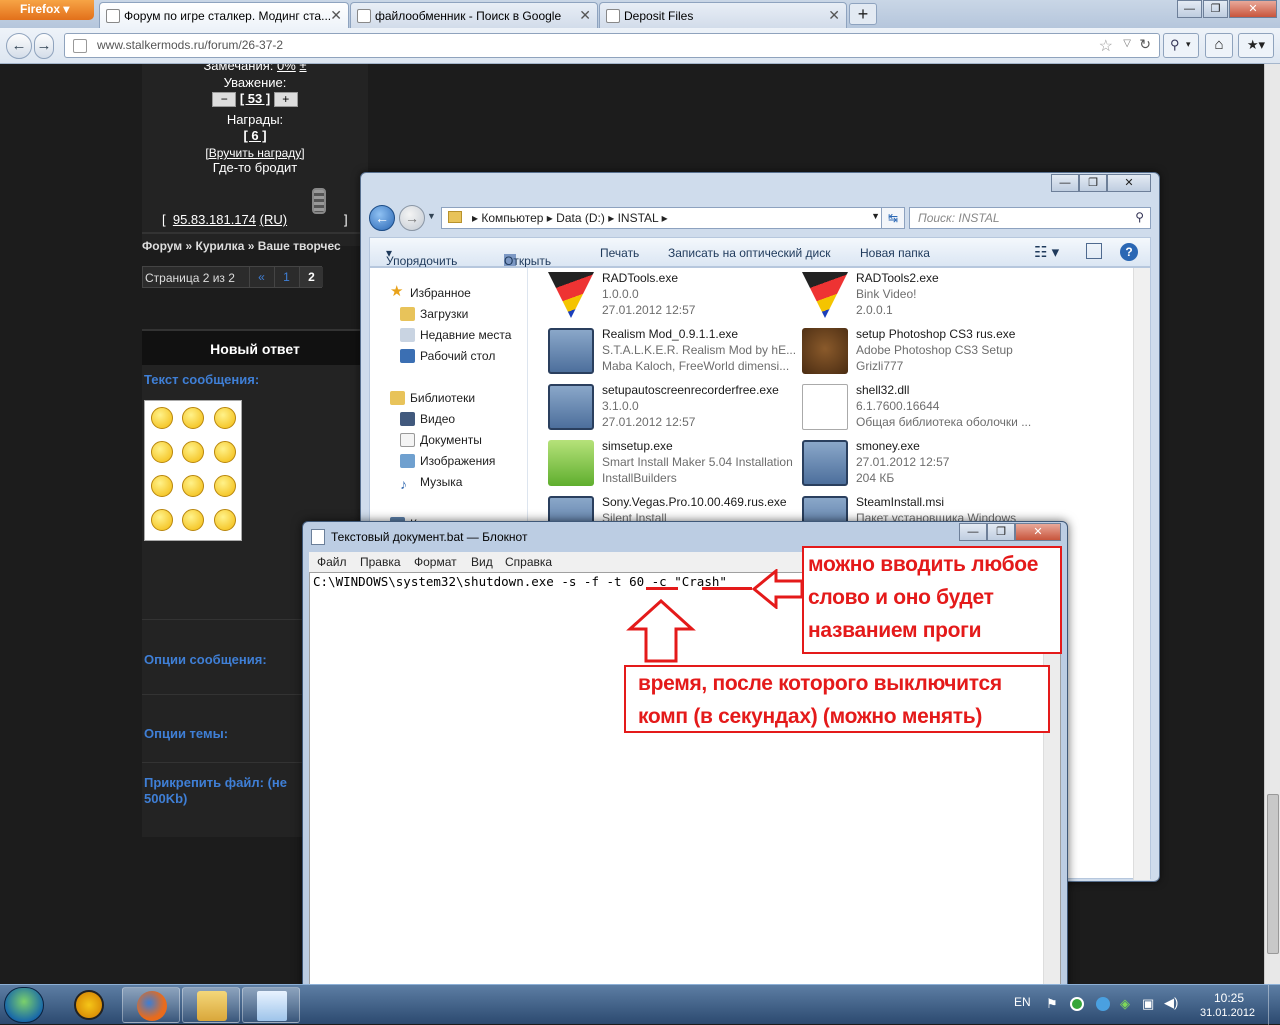  I want to click on respect-value-link: [ 53 ], so click(255, 98).